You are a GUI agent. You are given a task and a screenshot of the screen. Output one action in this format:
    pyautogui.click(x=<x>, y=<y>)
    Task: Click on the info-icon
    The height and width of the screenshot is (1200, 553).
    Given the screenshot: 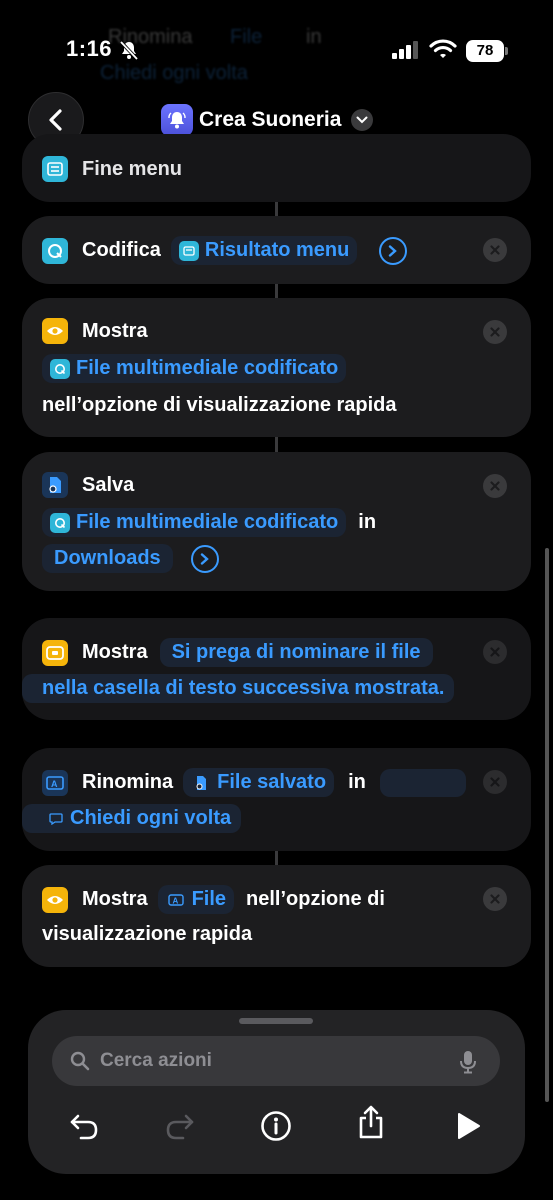 What is the action you would take?
    pyautogui.click(x=276, y=1126)
    